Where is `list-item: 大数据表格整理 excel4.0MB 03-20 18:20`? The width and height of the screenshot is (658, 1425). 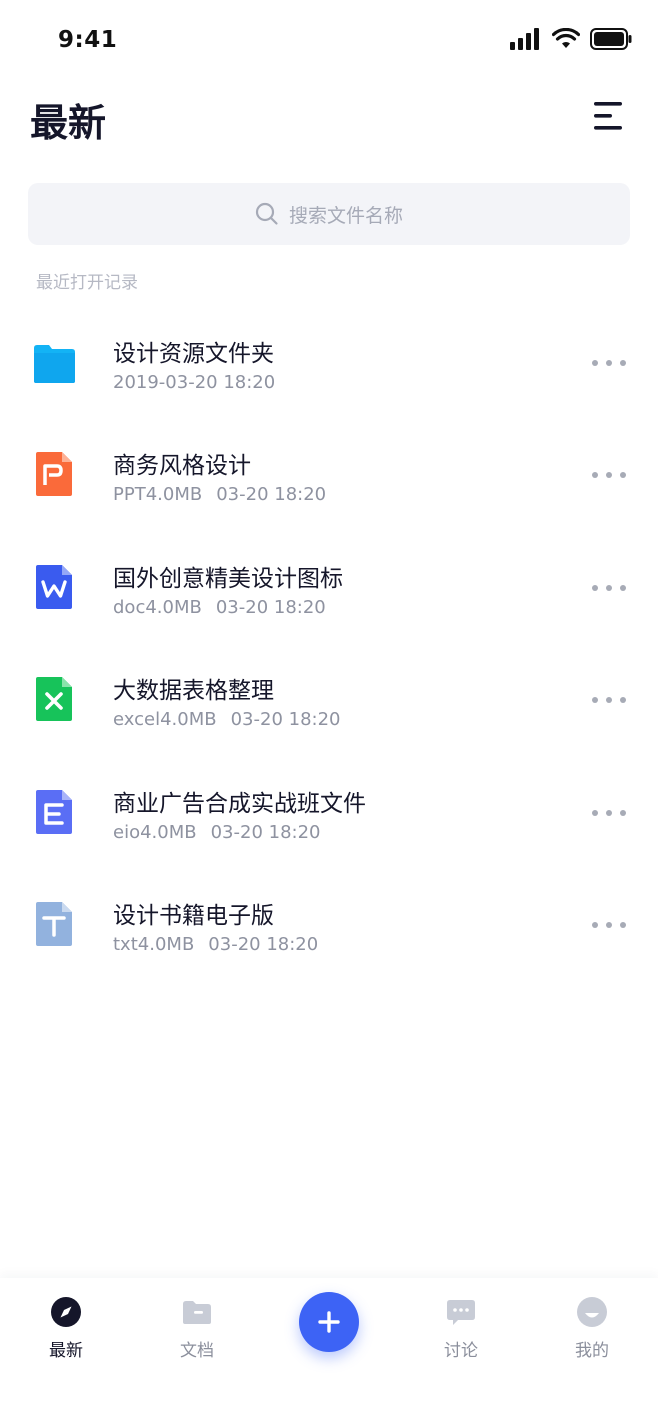 list-item: 大数据表格整理 excel4.0MB 03-20 18:20 is located at coordinates (329, 699).